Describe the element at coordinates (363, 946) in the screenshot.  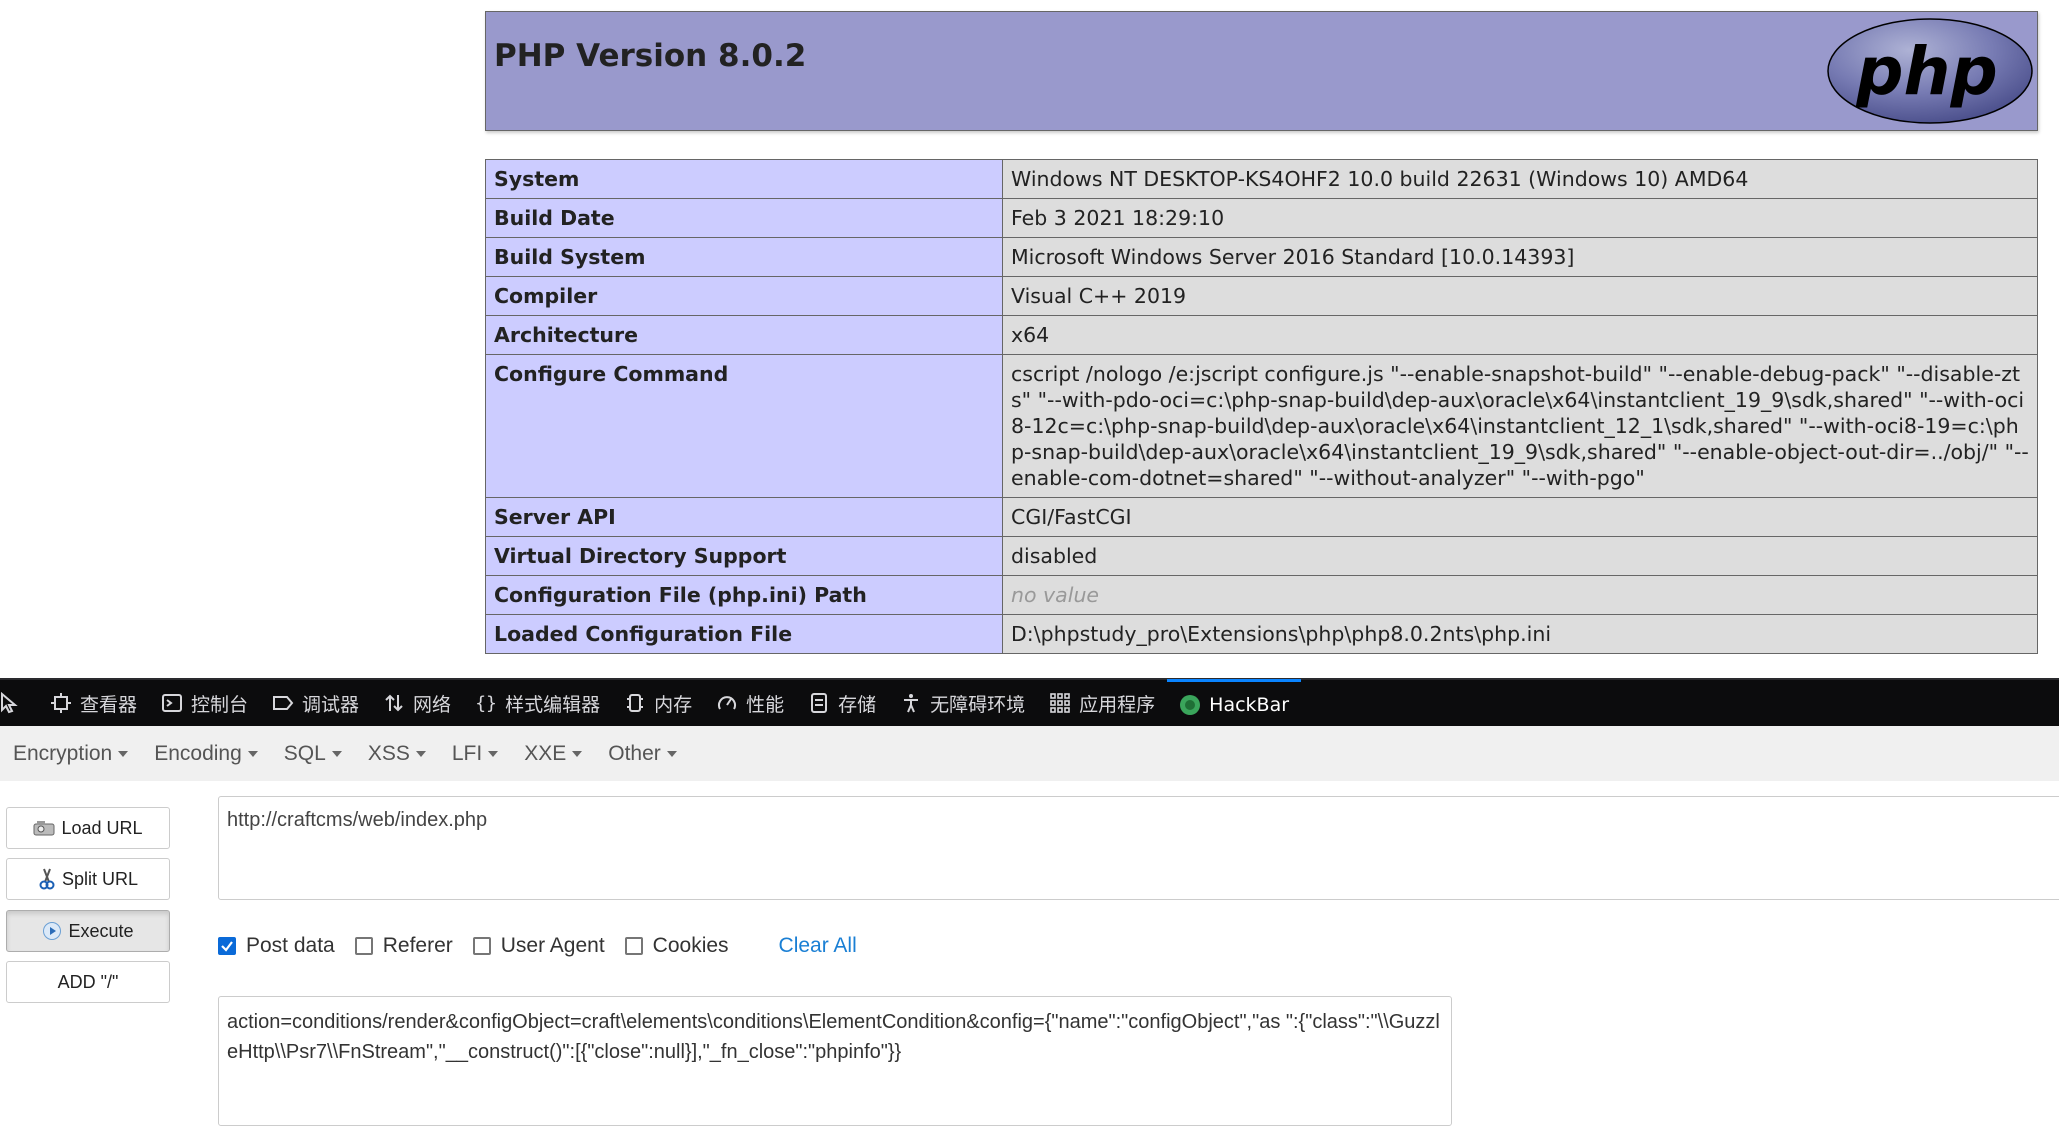
I see `referer-checkbox` at that location.